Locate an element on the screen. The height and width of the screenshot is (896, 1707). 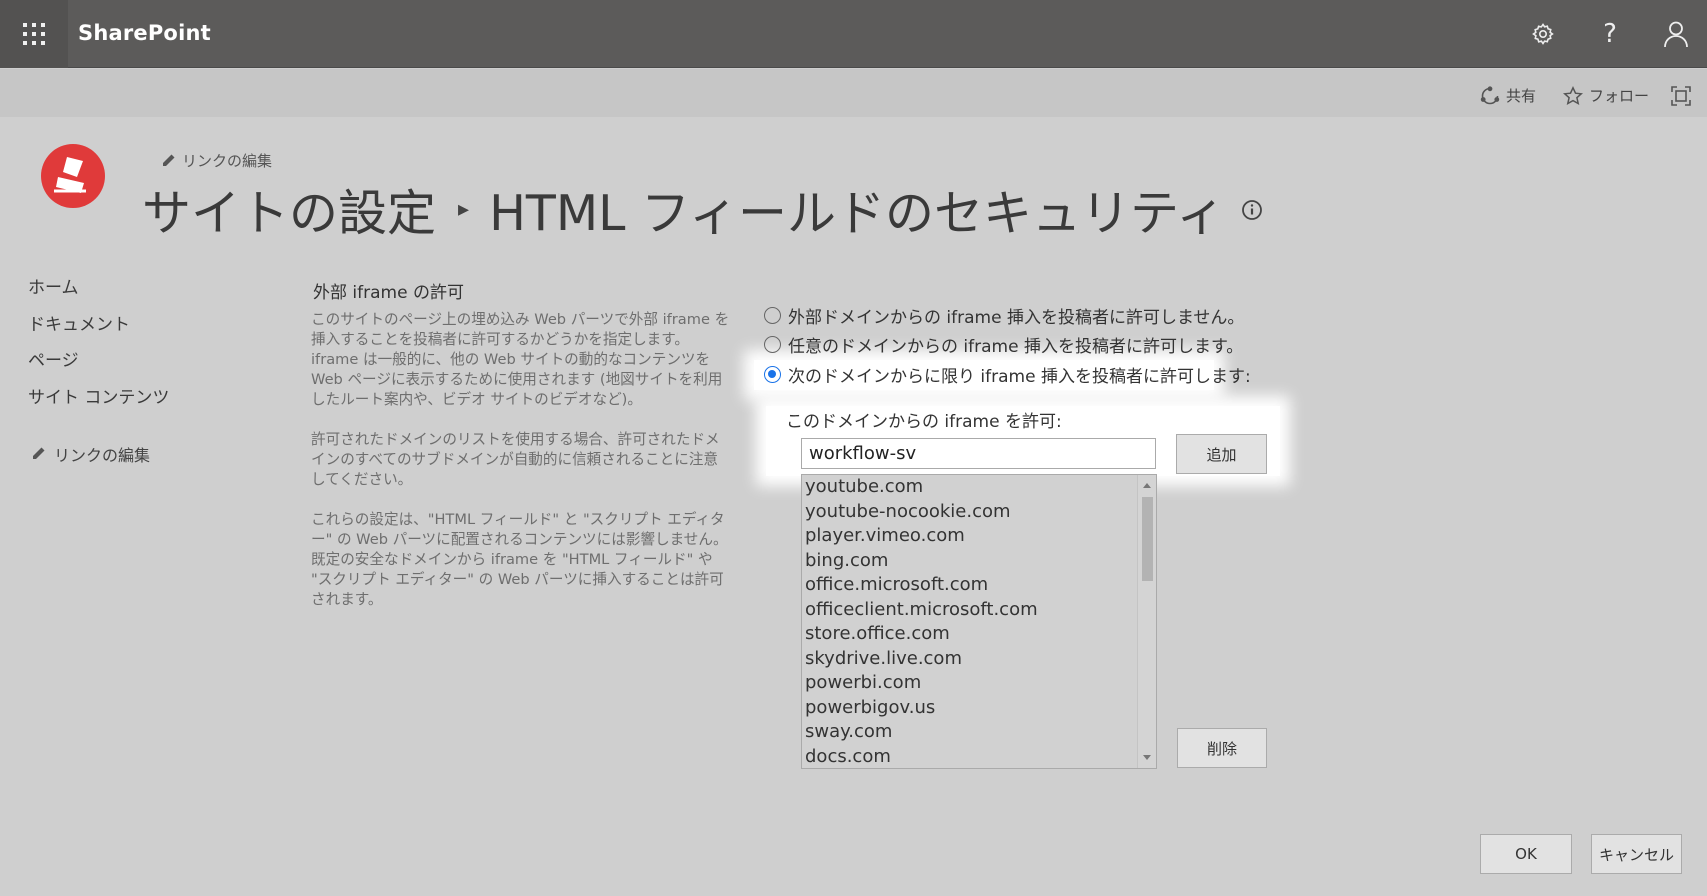
page-title-text: HTML フィールドのセキュリティ is located at coordinates (857, 213).